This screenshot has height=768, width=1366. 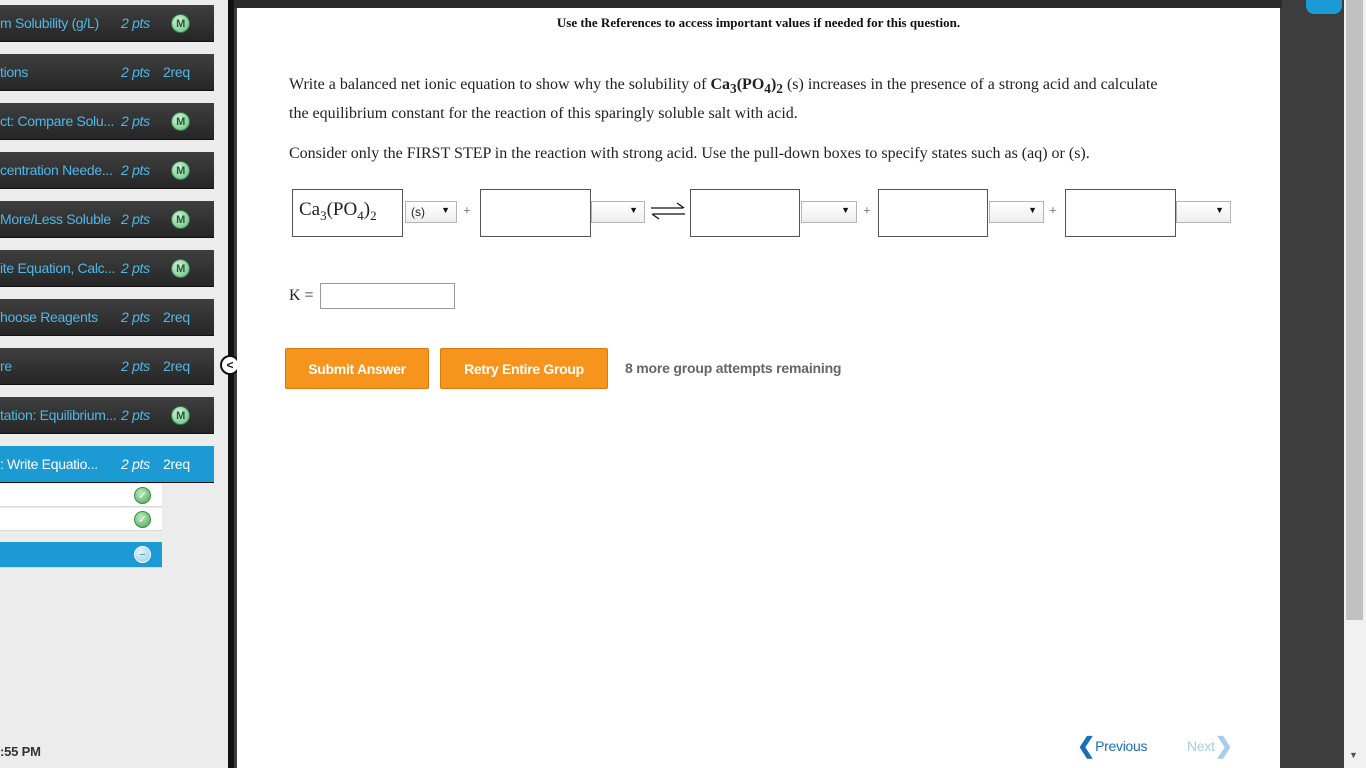 I want to click on equilibrium-arrow-icon, so click(x=668, y=211).